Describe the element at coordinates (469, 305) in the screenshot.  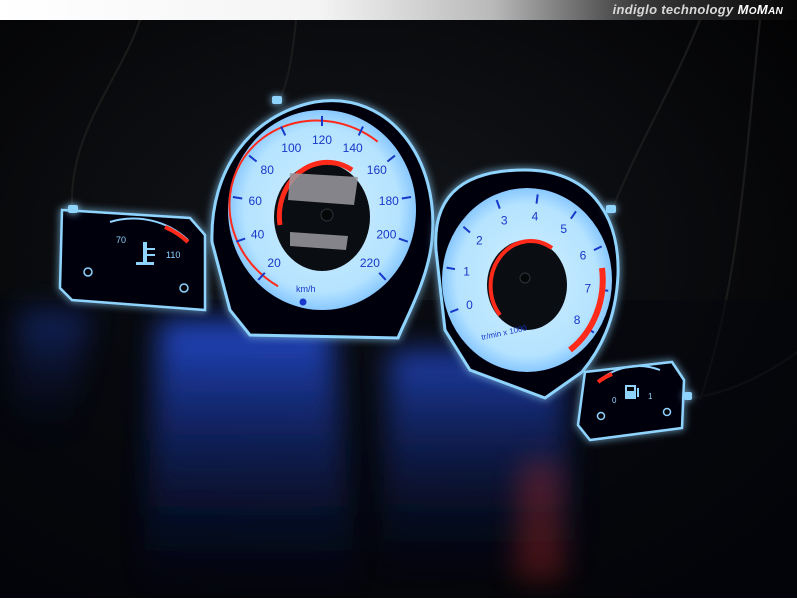
I see `tachometer-label: 0` at that location.